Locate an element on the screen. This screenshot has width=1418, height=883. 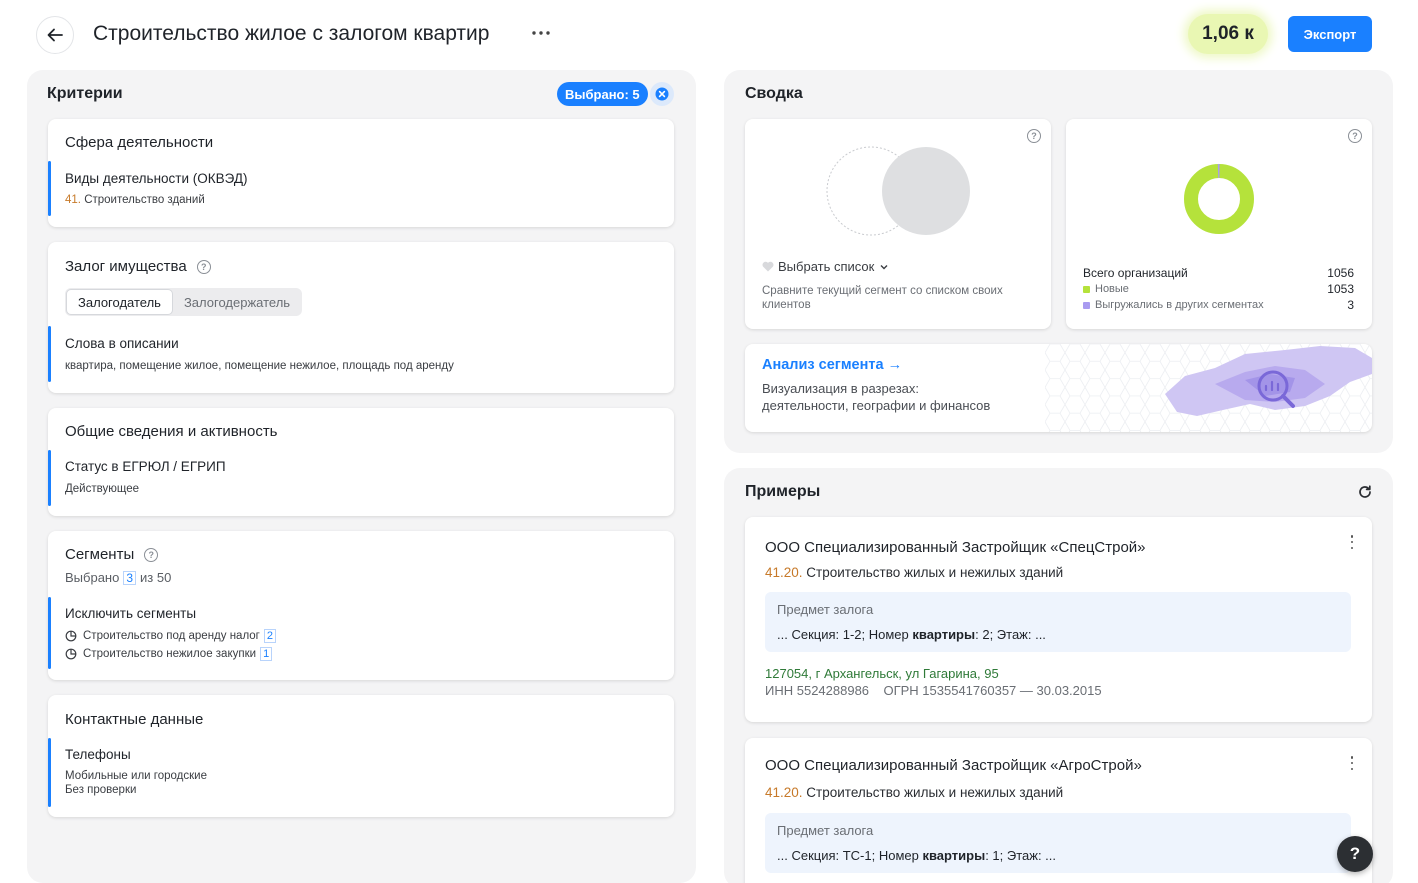
words-label: Слова в описании is located at coordinates (122, 343).